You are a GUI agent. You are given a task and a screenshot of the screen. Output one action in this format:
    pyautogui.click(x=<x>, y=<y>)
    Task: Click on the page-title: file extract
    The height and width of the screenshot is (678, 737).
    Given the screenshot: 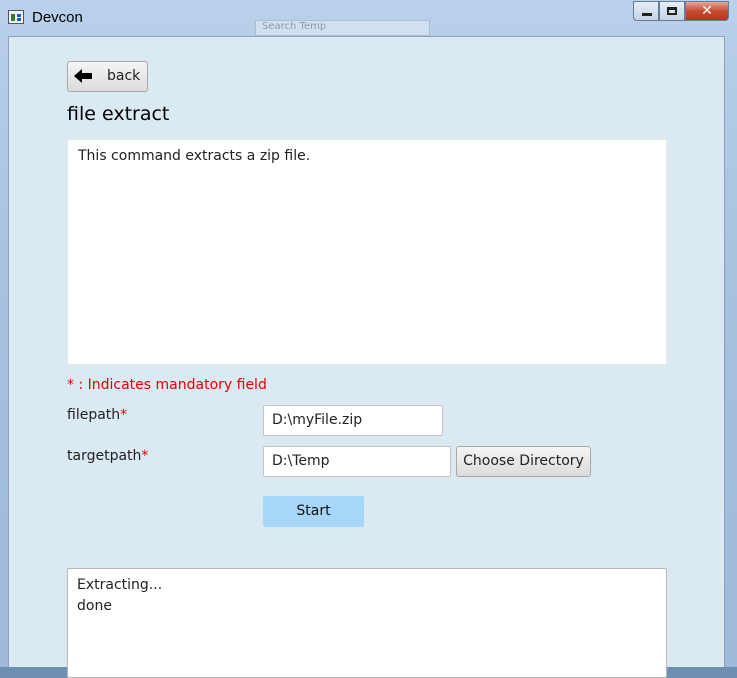 What is the action you would take?
    pyautogui.click(x=118, y=114)
    